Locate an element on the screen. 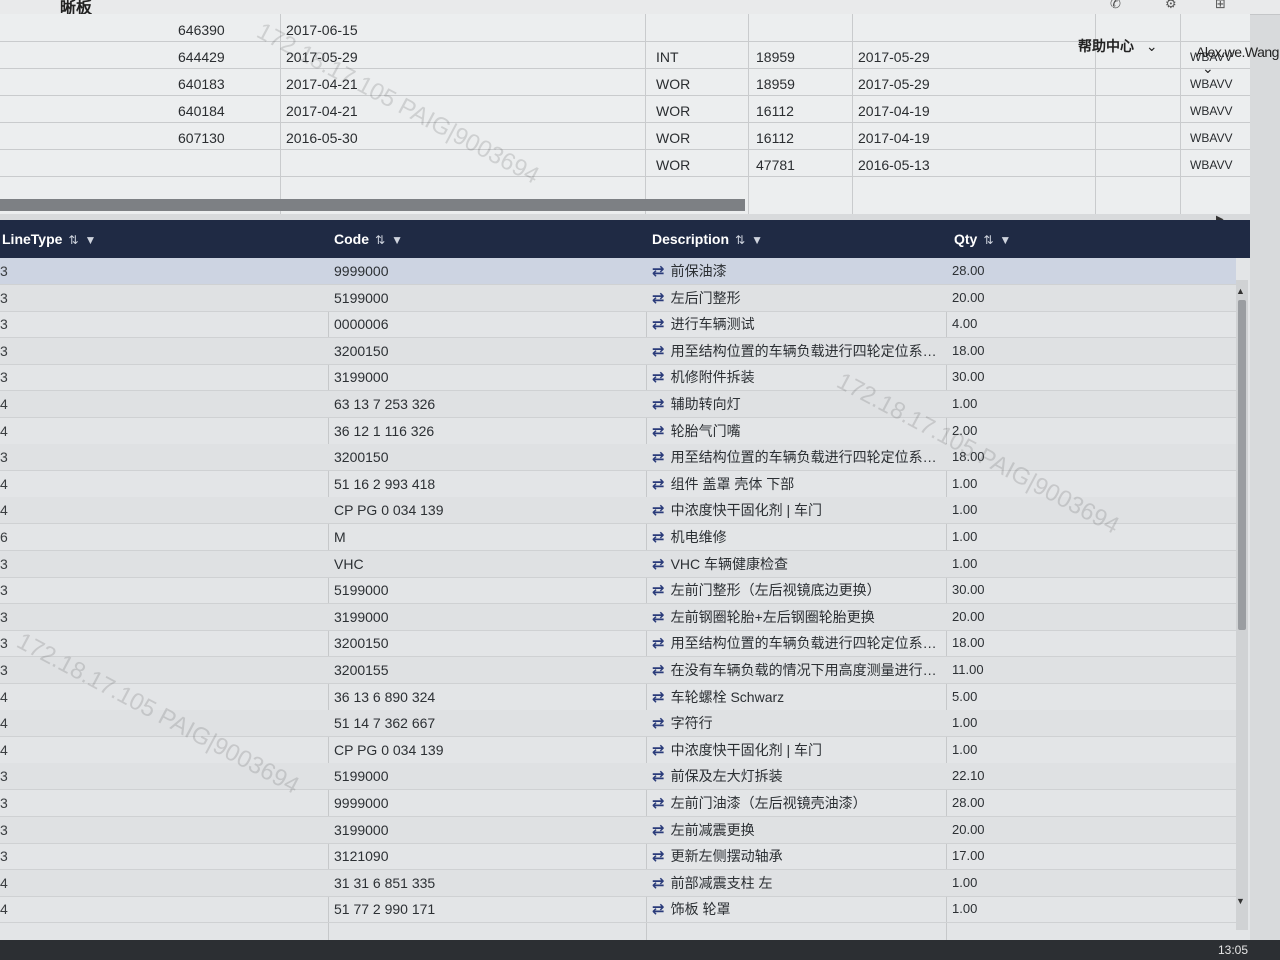 Image resolution: width=1280 pixels, height=960 pixels. table-row: 4 31 31 6 851 335 ⇄ 前部减震支柱 左 1.00 is located at coordinates (618, 883).